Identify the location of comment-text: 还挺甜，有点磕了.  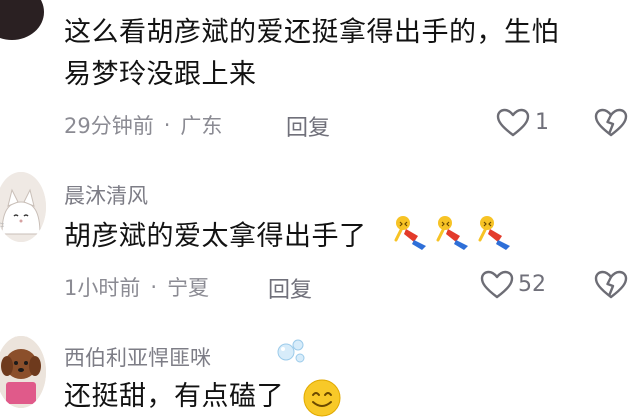
(174, 396).